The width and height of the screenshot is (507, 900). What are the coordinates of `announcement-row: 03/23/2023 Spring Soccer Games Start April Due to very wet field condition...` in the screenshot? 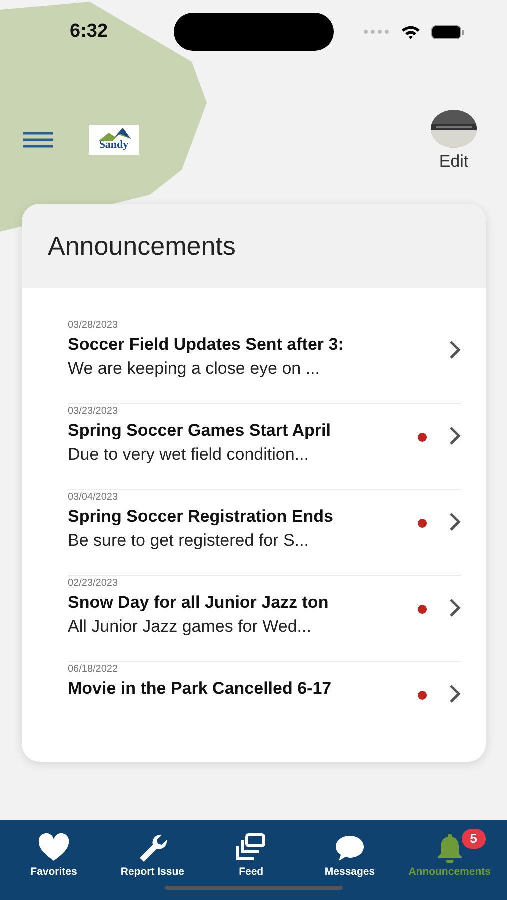 It's located at (264, 447).